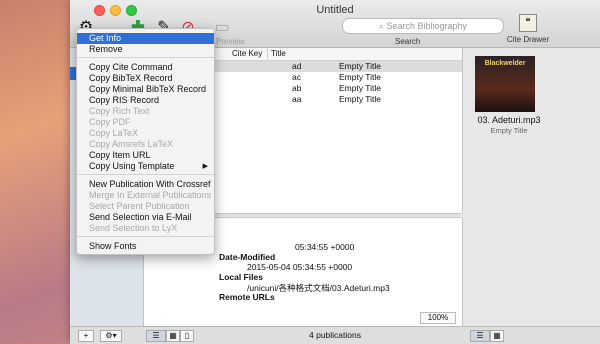  What do you see at coordinates (427, 26) in the screenshot?
I see `search-placeholder: Search Bibliography` at bounding box center [427, 26].